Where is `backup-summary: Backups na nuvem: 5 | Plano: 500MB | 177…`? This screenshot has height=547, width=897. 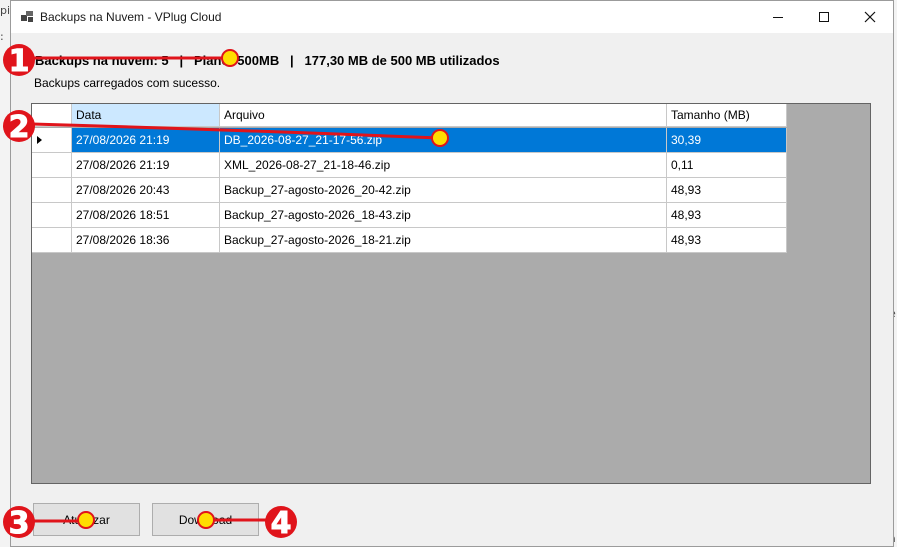 backup-summary: Backups na nuvem: 5 | Plano: 500MB | 177… is located at coordinates (267, 60).